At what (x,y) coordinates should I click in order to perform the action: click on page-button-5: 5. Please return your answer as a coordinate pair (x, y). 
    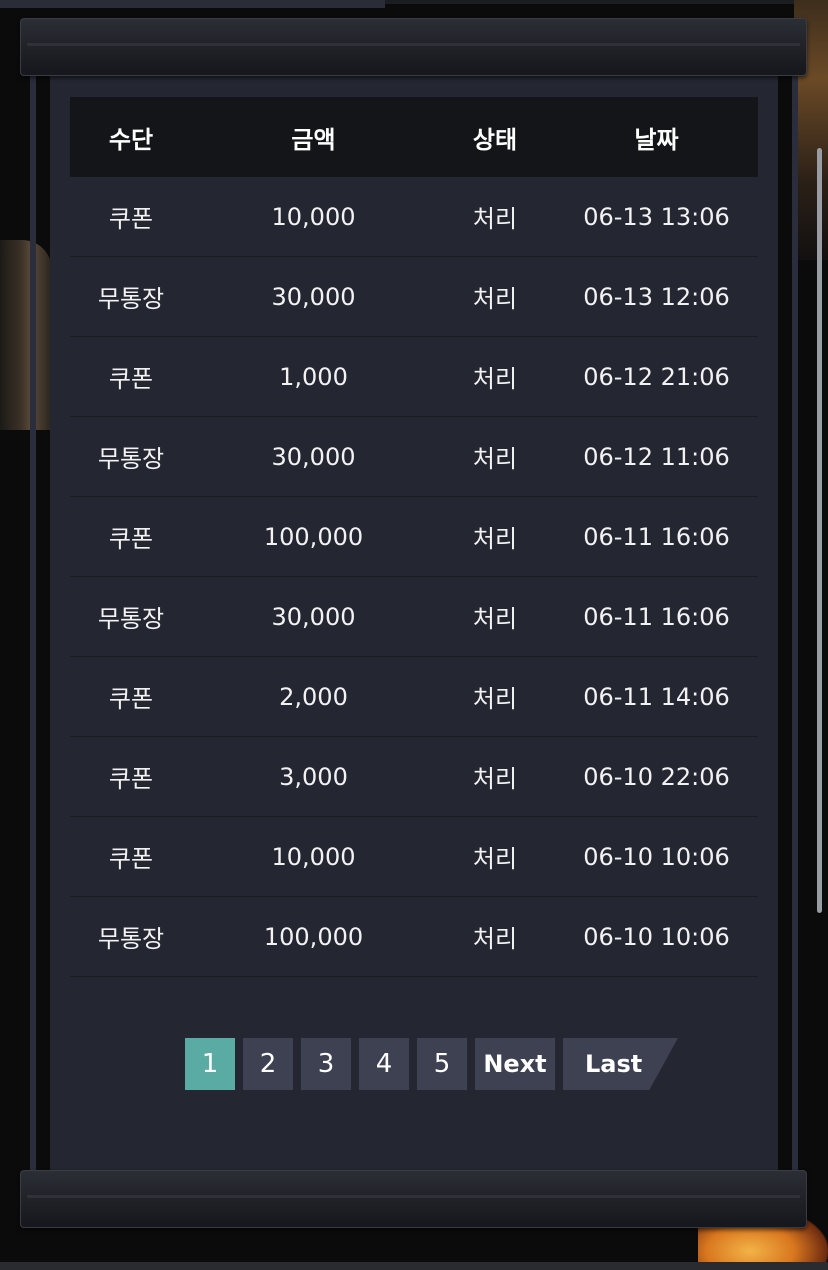
    Looking at the image, I should click on (442, 1064).